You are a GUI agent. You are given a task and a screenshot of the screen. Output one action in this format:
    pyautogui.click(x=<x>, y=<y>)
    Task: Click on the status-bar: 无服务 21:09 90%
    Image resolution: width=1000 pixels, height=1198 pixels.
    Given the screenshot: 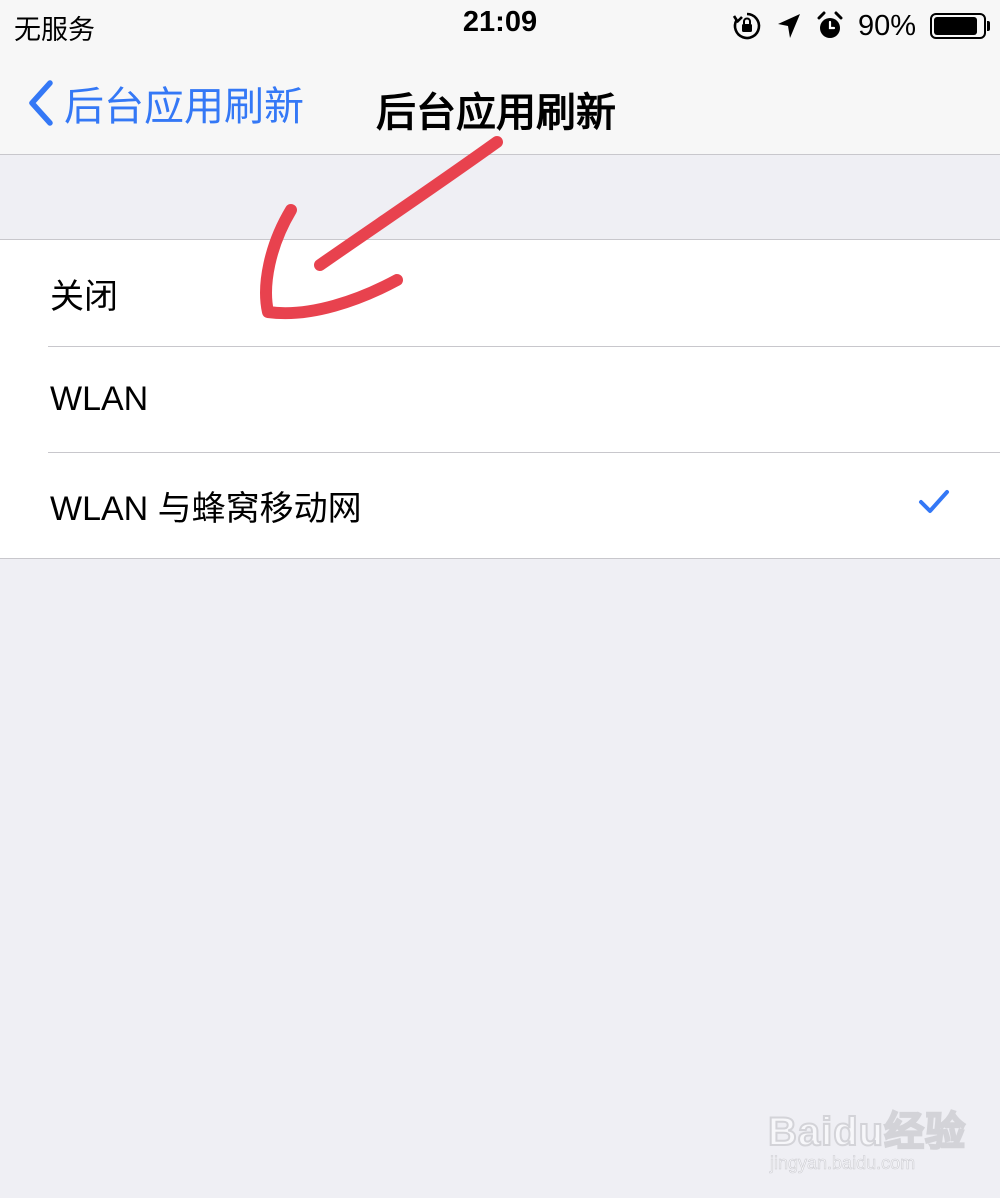 What is the action you would take?
    pyautogui.click(x=500, y=26)
    